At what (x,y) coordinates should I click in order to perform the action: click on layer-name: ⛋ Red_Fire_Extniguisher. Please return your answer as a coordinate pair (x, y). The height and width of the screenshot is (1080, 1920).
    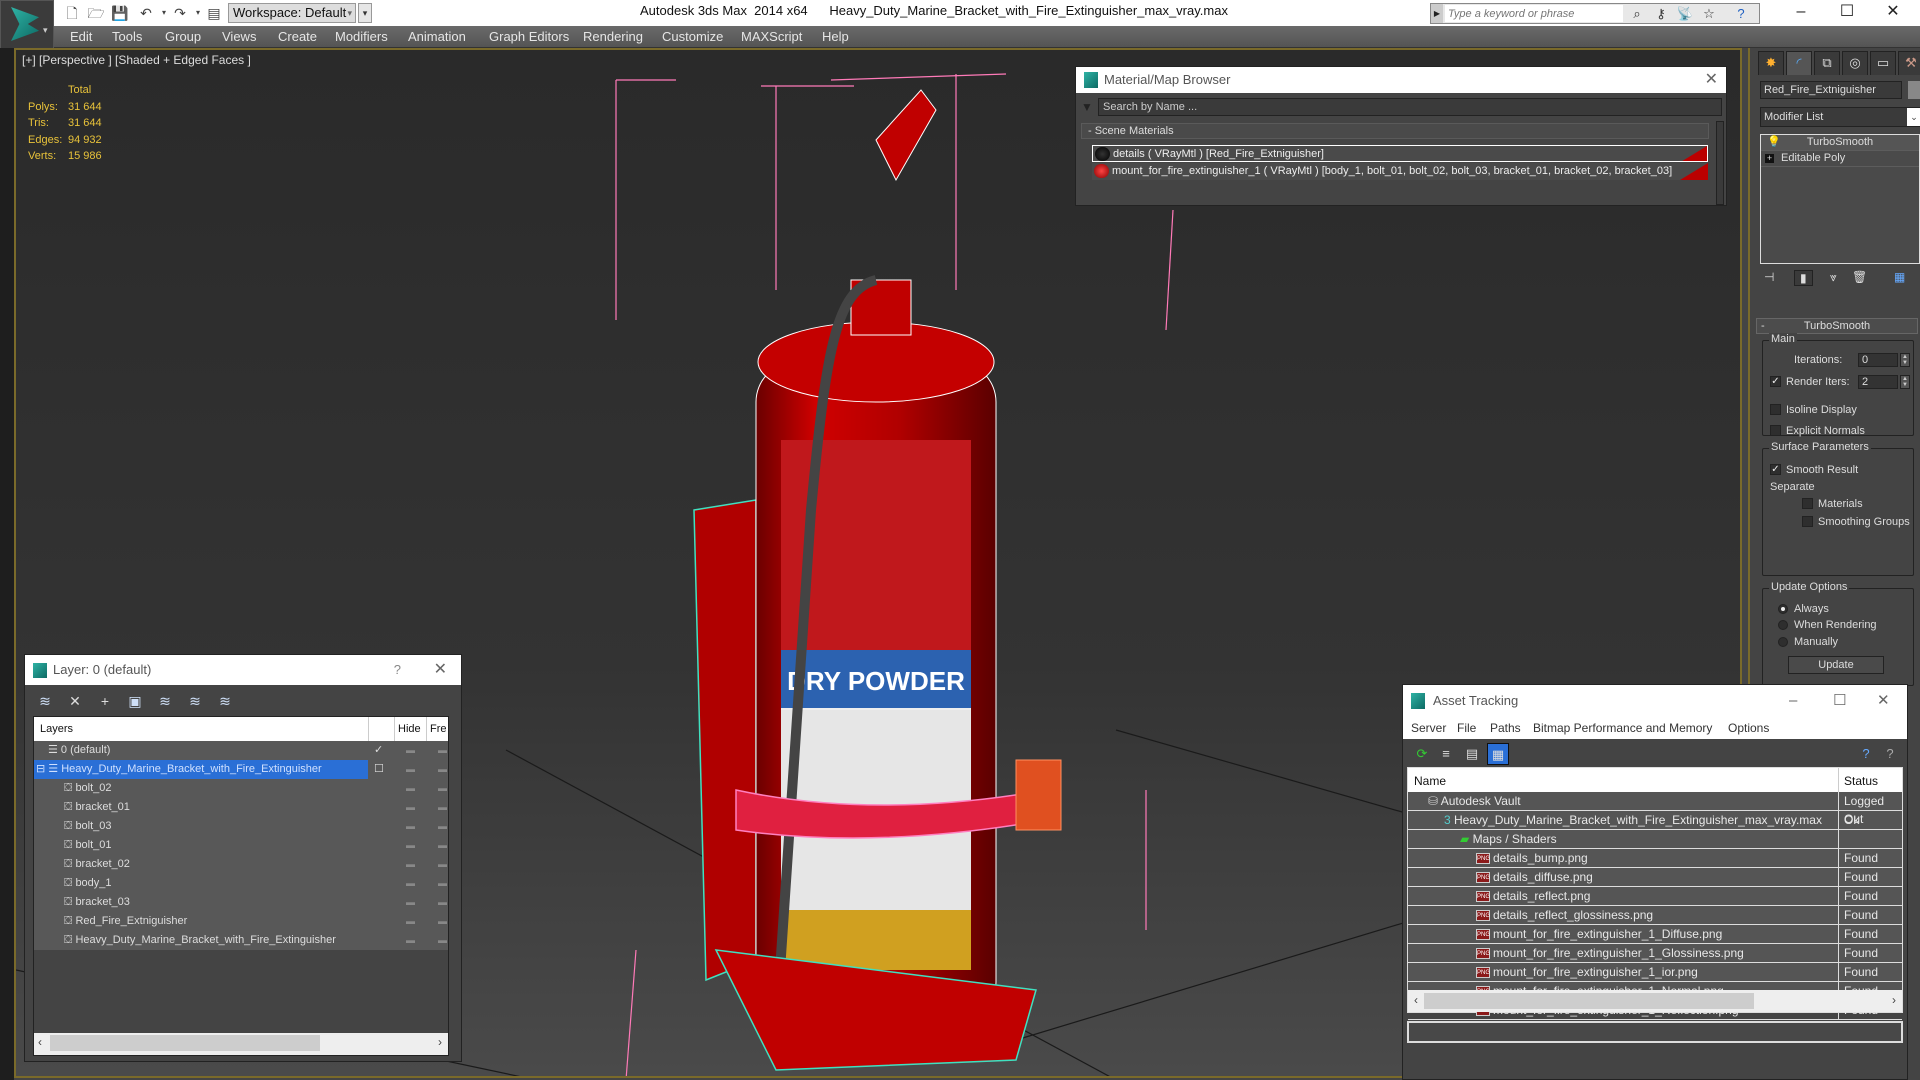
    Looking at the image, I should click on (124, 921).